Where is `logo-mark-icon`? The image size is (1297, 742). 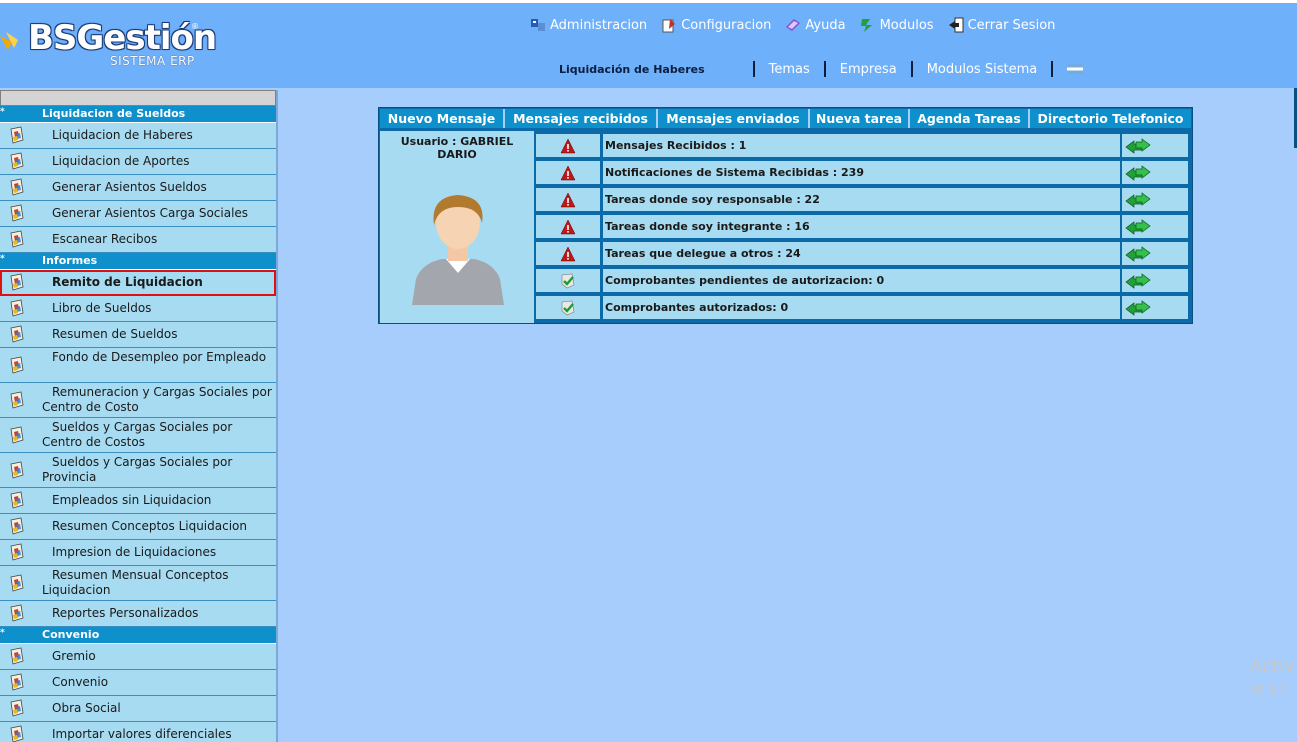 logo-mark-icon is located at coordinates (9, 41).